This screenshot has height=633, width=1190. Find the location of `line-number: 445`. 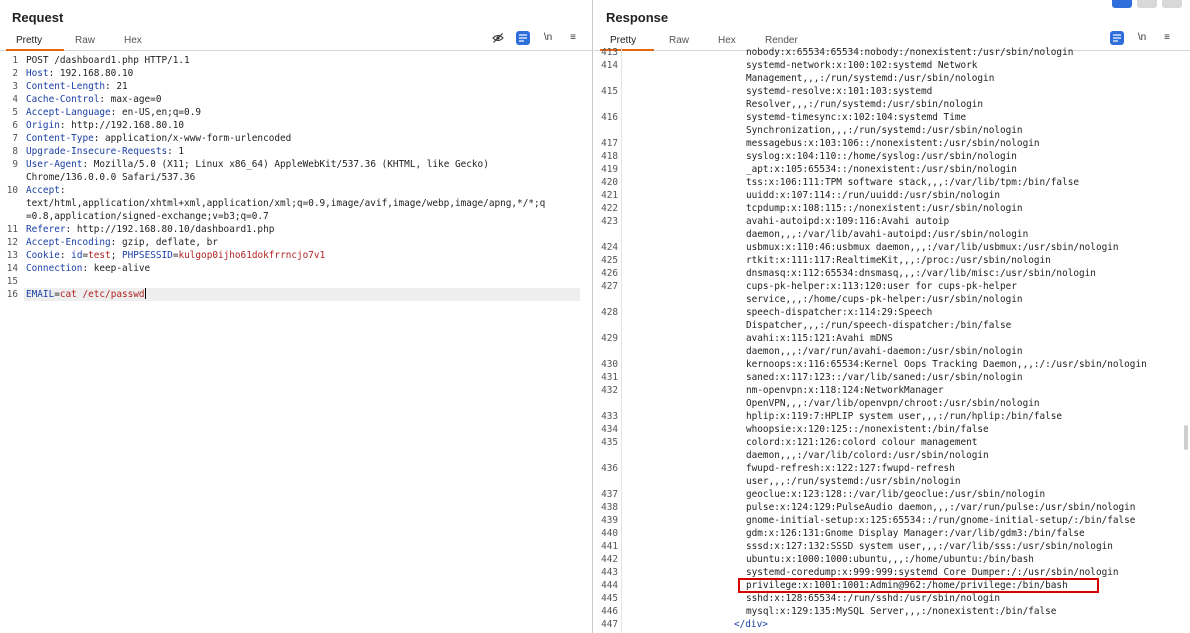

line-number: 445 is located at coordinates (609, 598).